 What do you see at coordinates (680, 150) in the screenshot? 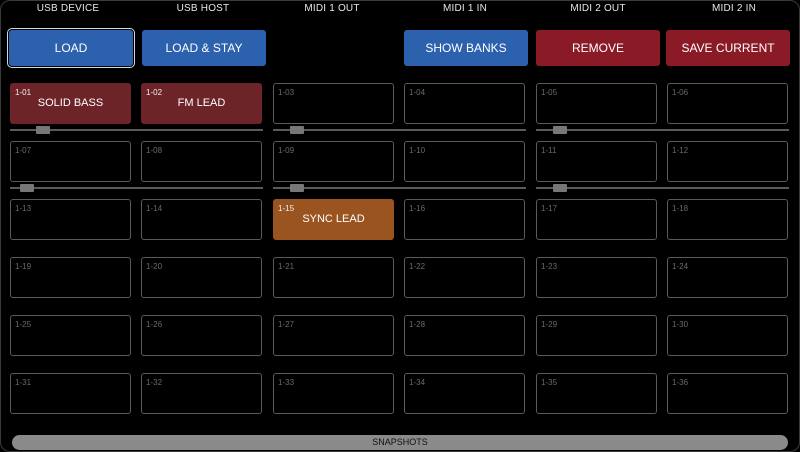
I see `slot-number: 1-12` at bounding box center [680, 150].